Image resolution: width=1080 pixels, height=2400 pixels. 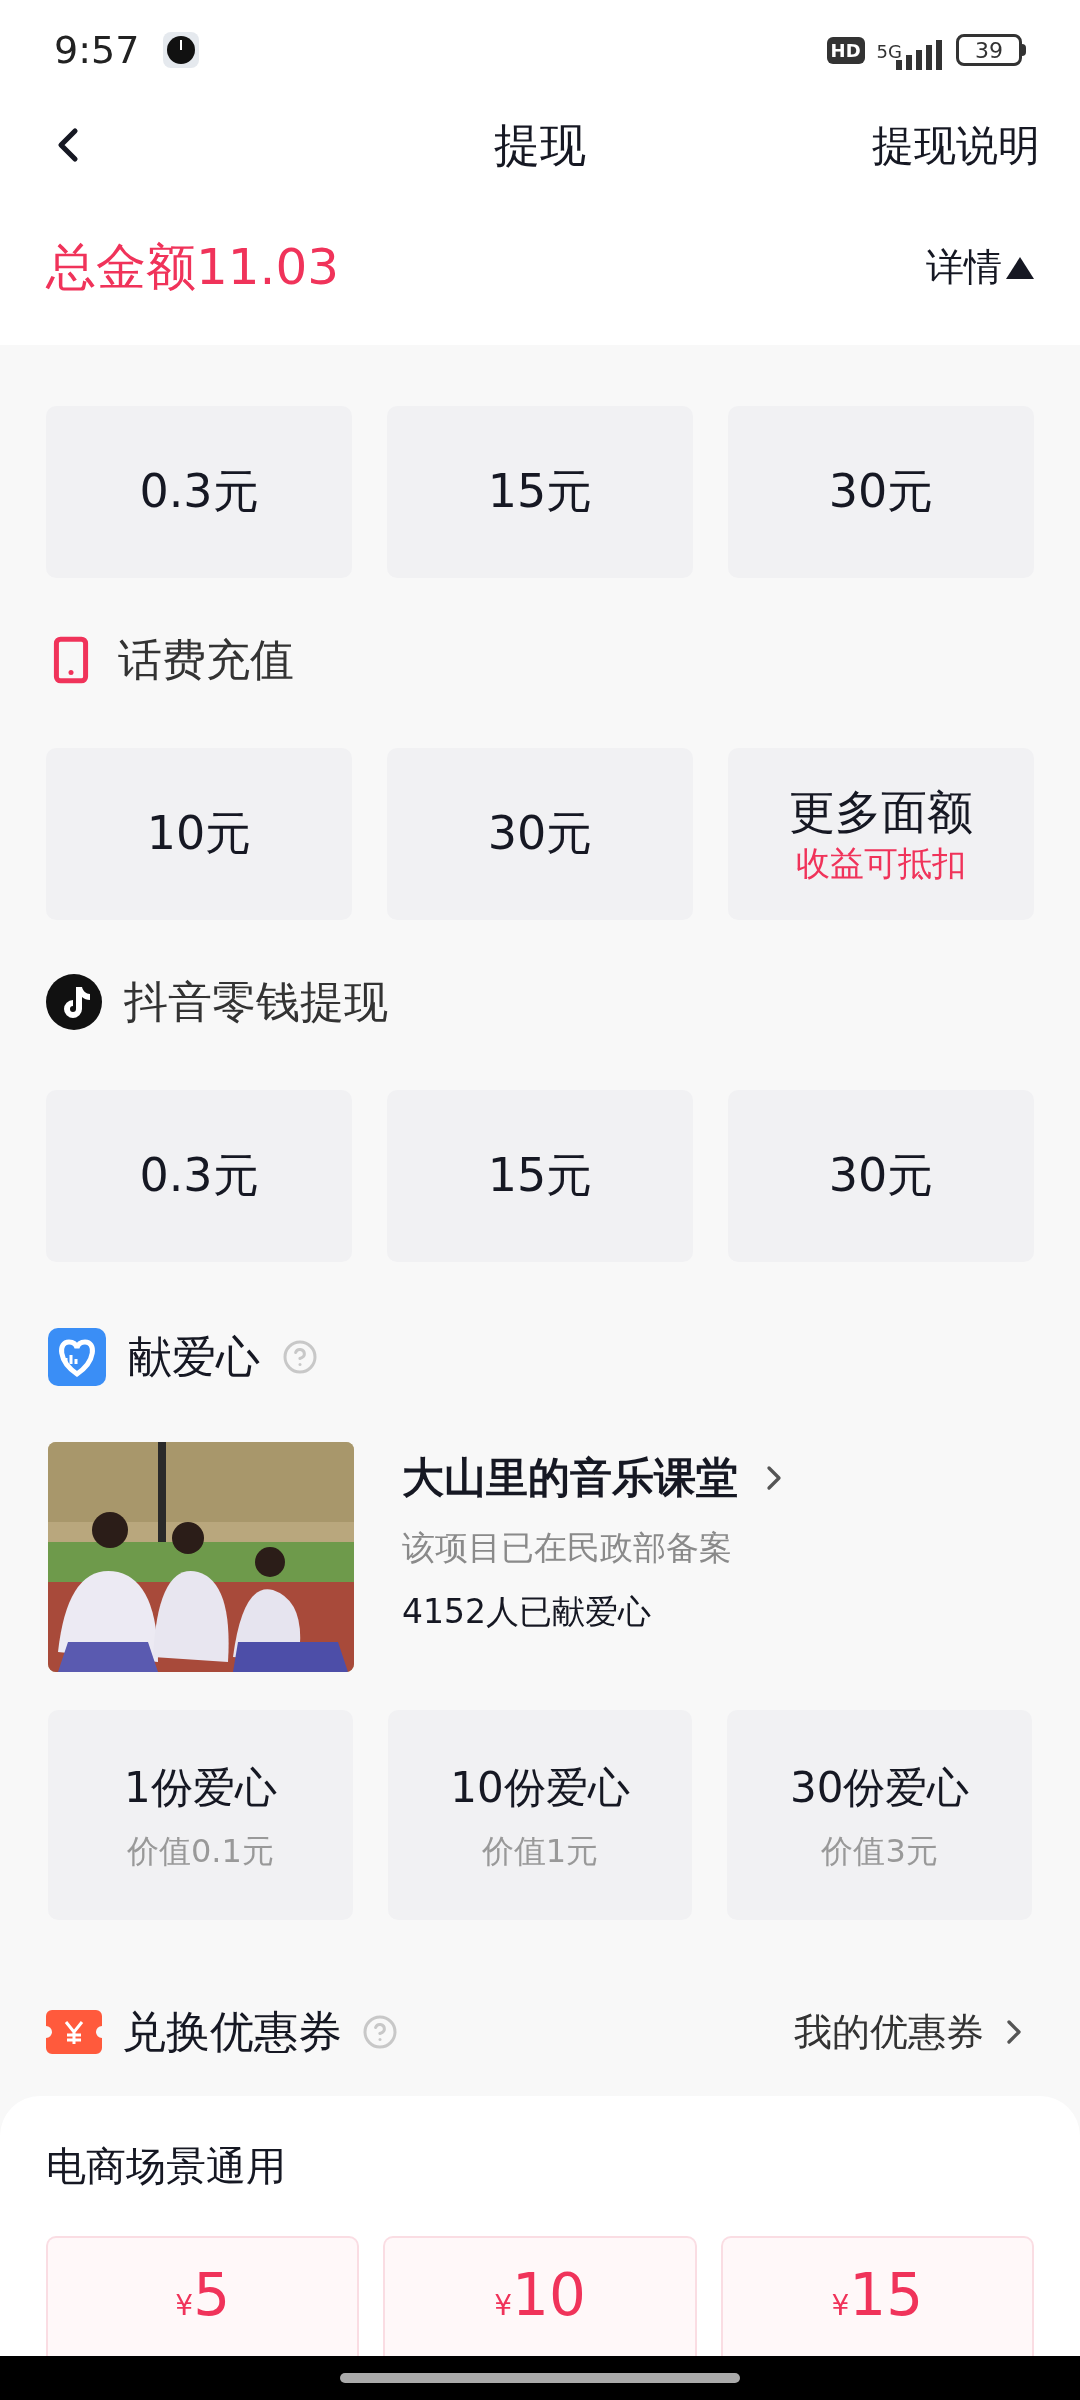 What do you see at coordinates (540, 2378) in the screenshot?
I see `home-indicator` at bounding box center [540, 2378].